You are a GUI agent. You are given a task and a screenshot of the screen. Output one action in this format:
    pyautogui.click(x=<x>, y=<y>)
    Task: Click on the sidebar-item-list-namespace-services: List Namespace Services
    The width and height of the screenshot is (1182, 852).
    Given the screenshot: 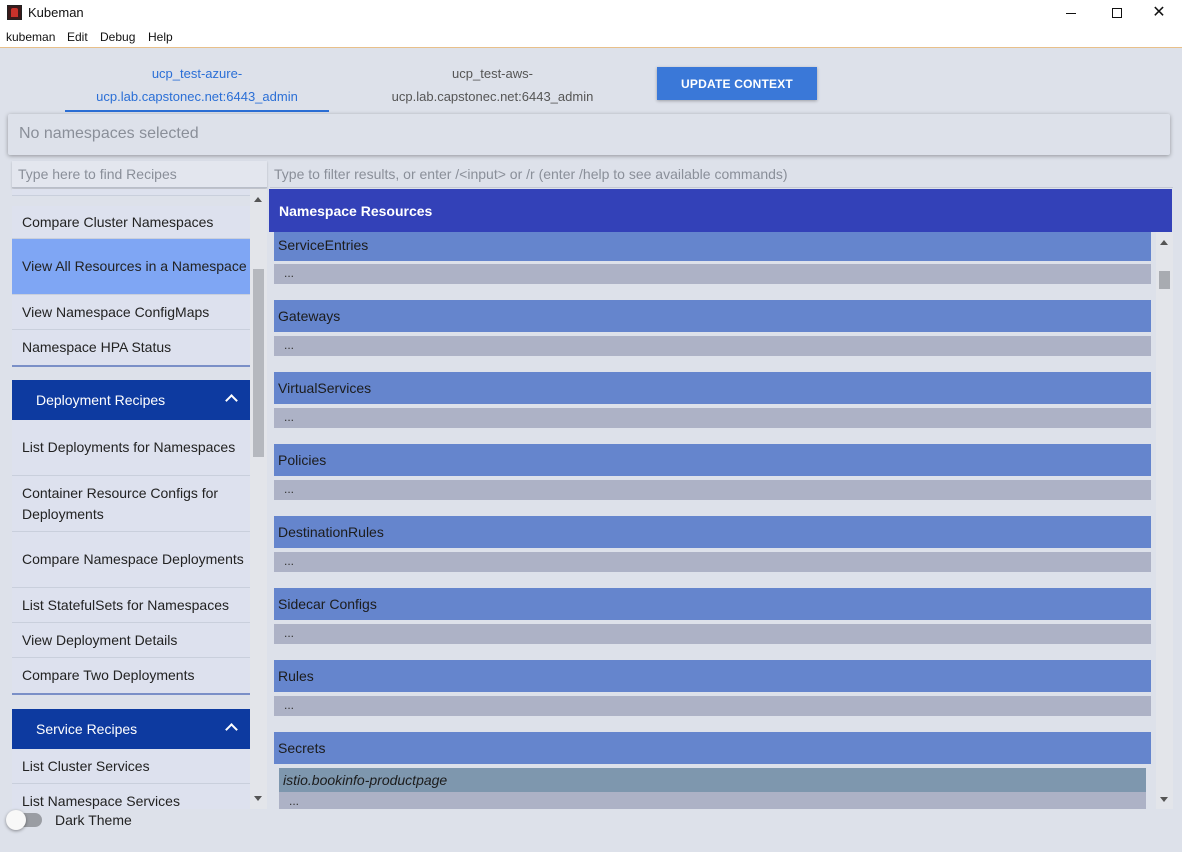 What is the action you would take?
    pyautogui.click(x=131, y=796)
    